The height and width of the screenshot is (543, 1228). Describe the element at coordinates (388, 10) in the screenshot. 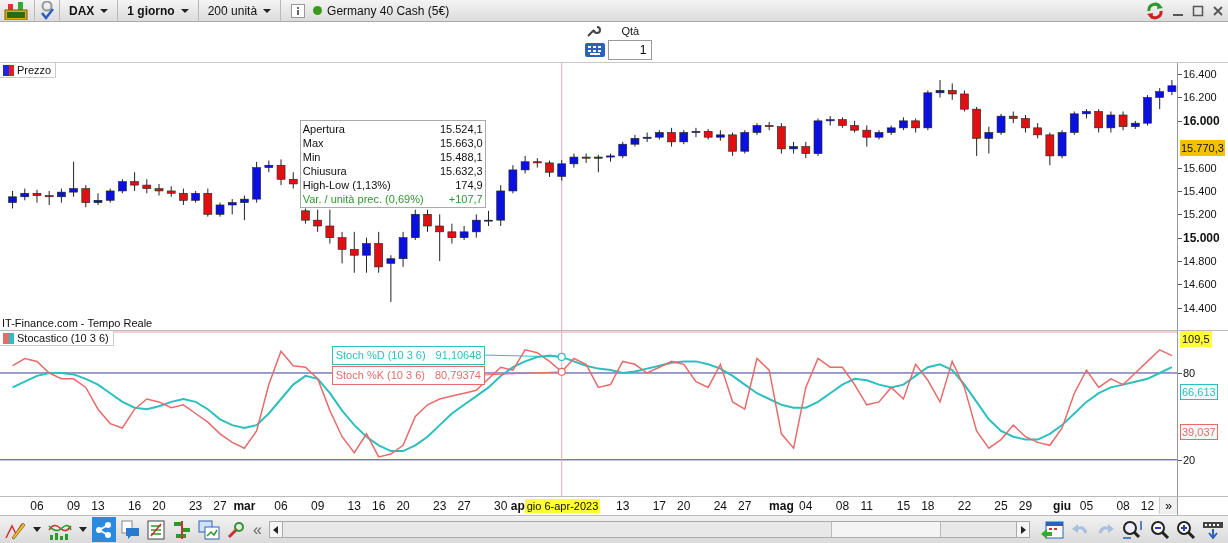

I see `market-name: Germany 40 Cash (5€)` at that location.